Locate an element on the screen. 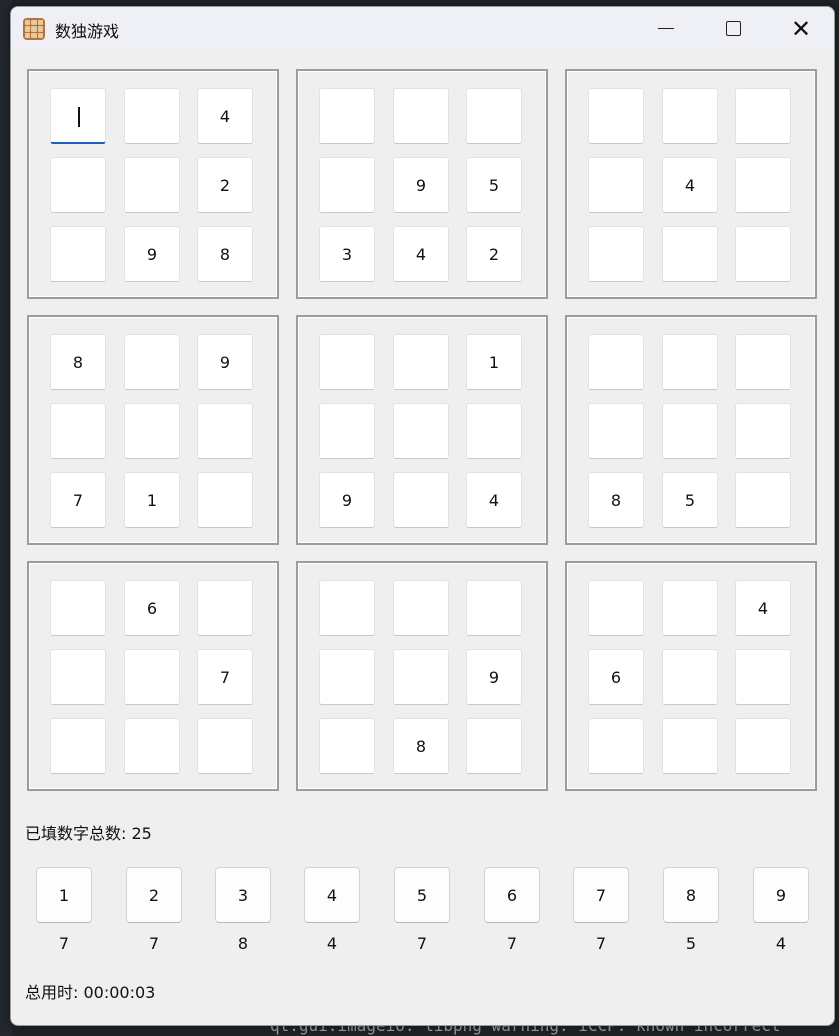 The height and width of the screenshot is (1036, 839). number-button: 7 is located at coordinates (601, 895).